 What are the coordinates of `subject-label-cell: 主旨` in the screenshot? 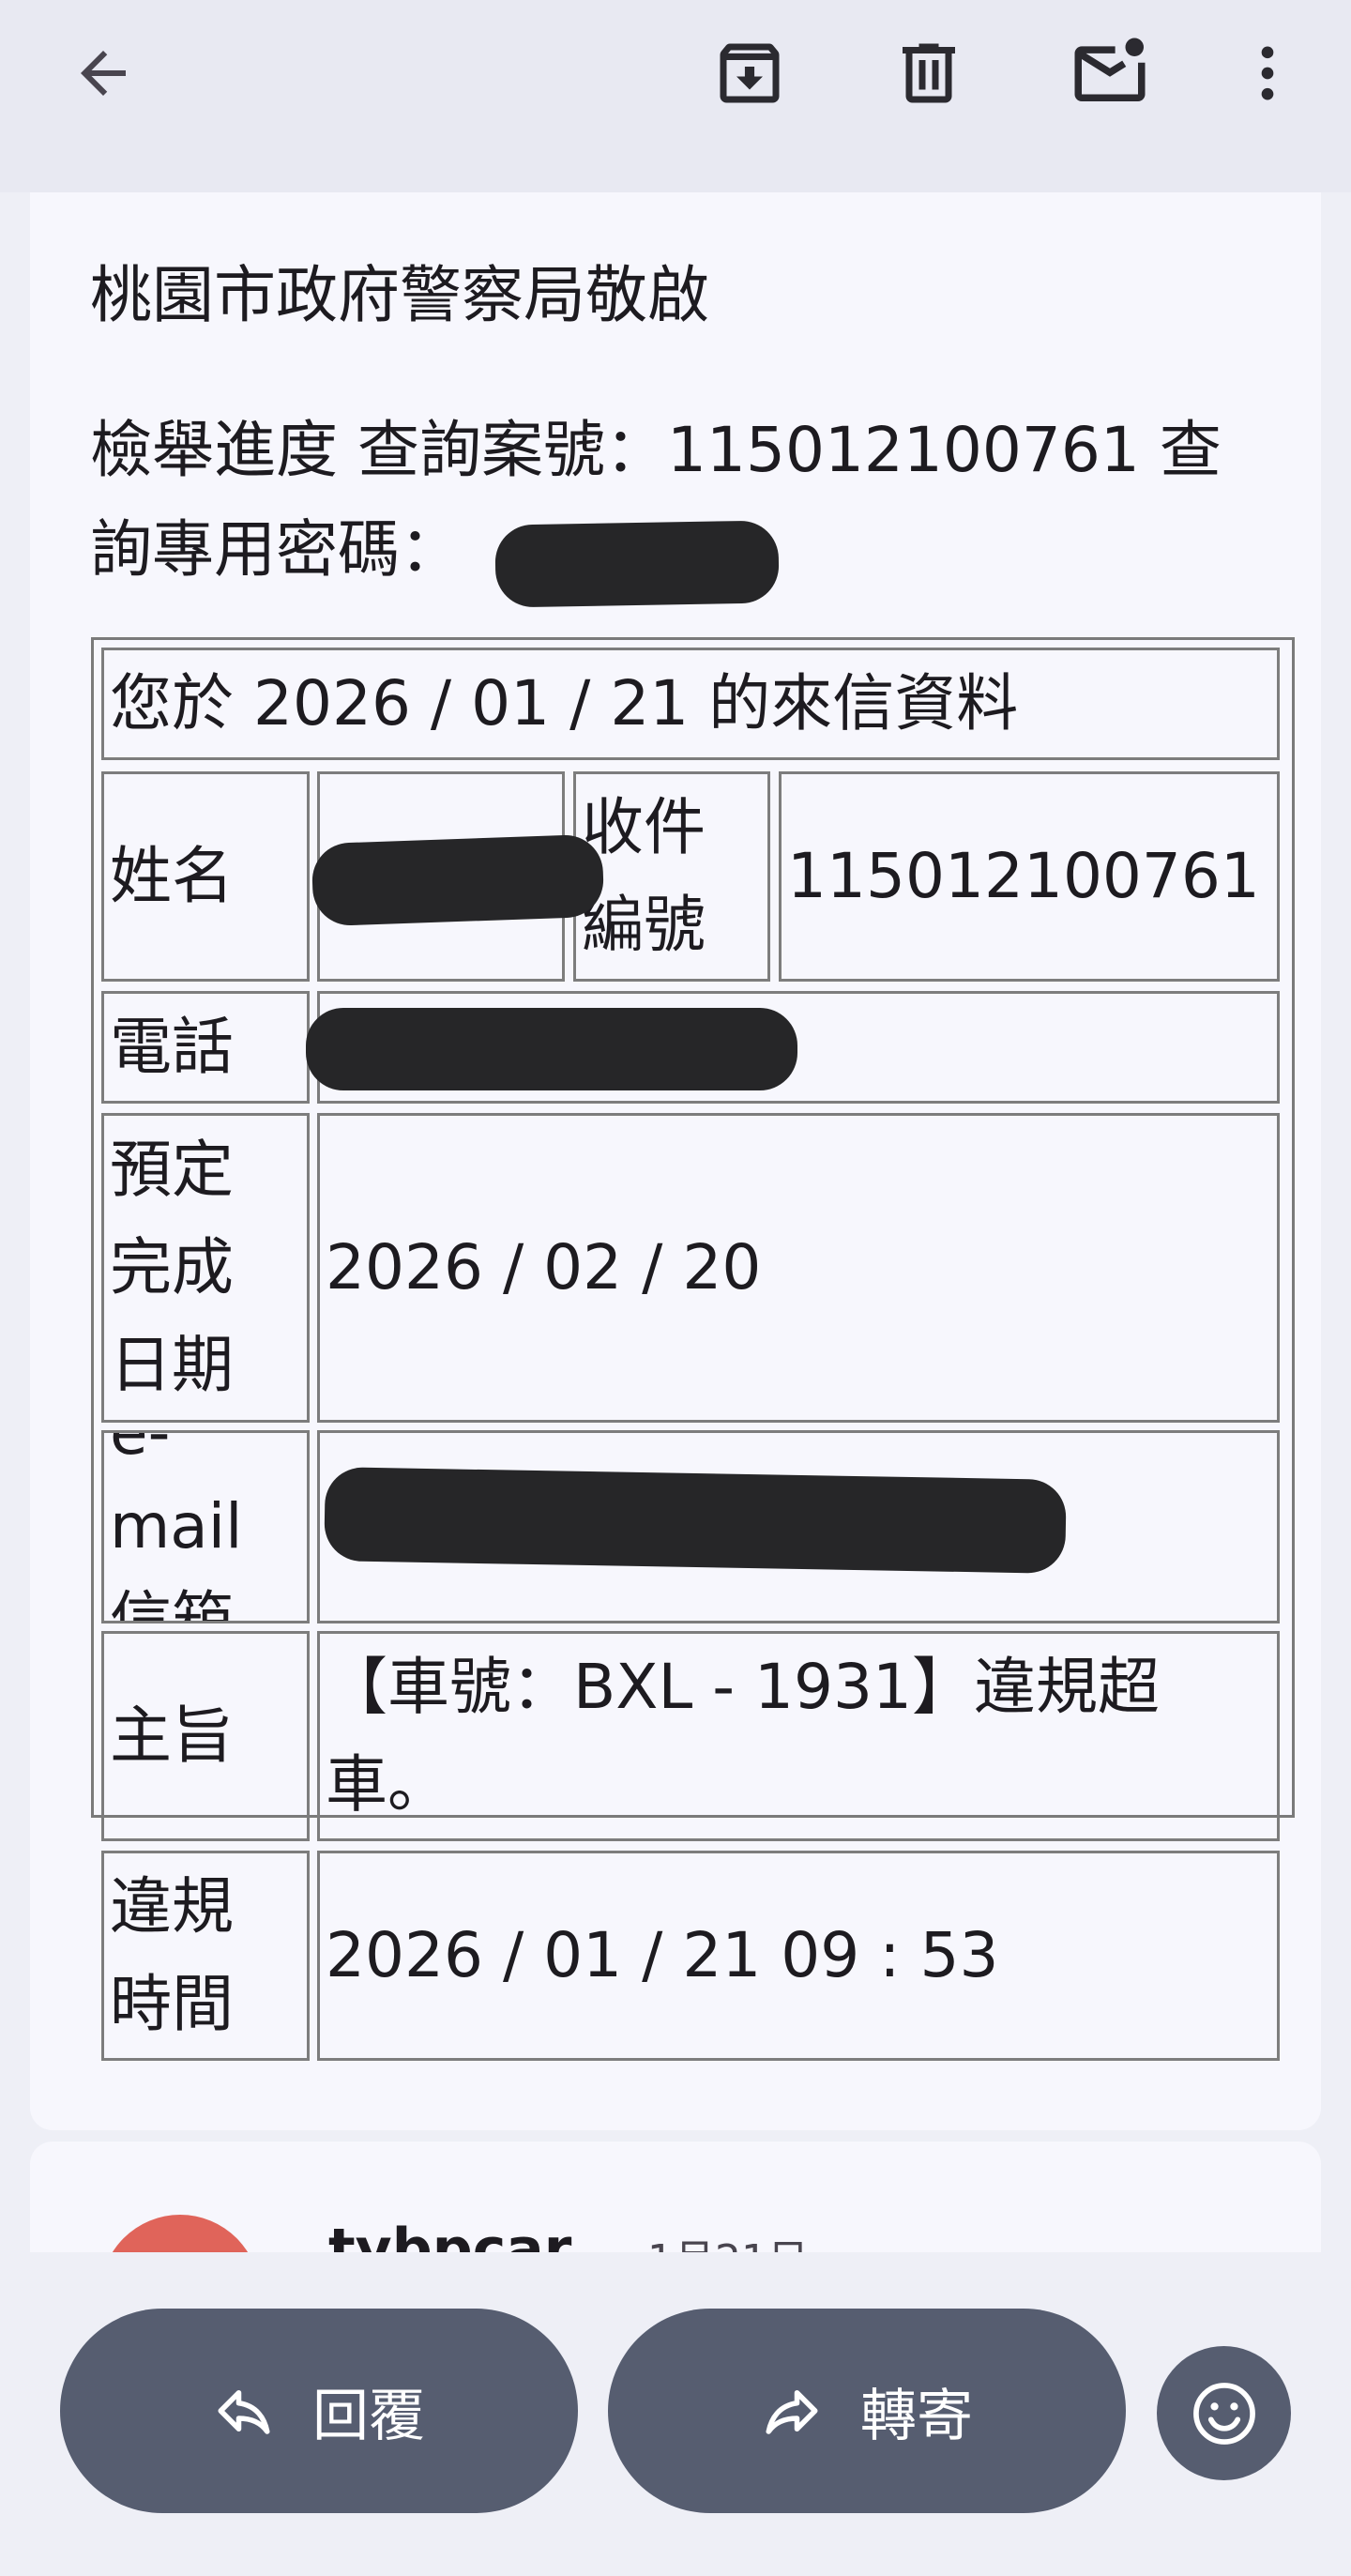 It's located at (205, 1736).